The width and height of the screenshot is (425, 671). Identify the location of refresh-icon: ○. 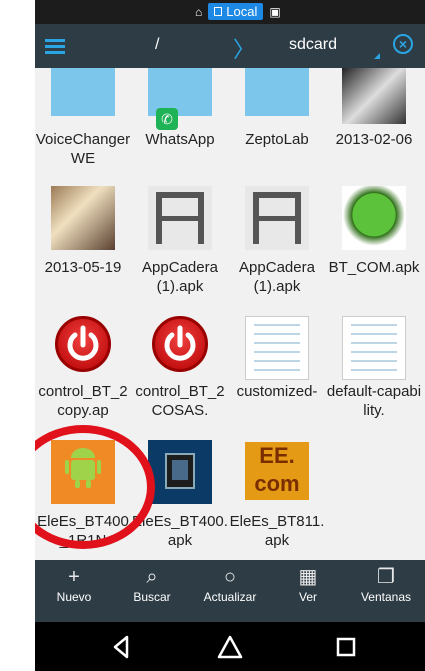
(230, 577).